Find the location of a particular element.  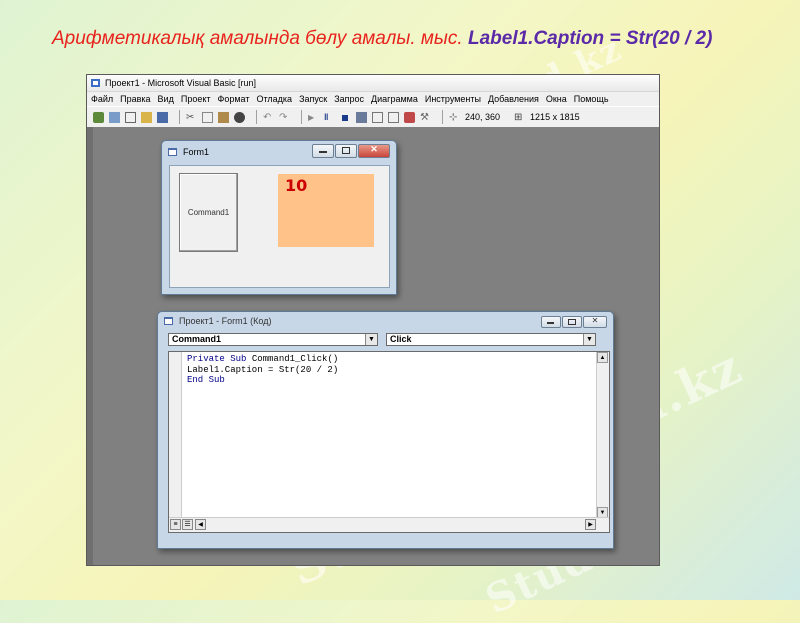

pause-icon: ‖ is located at coordinates (329, 117).